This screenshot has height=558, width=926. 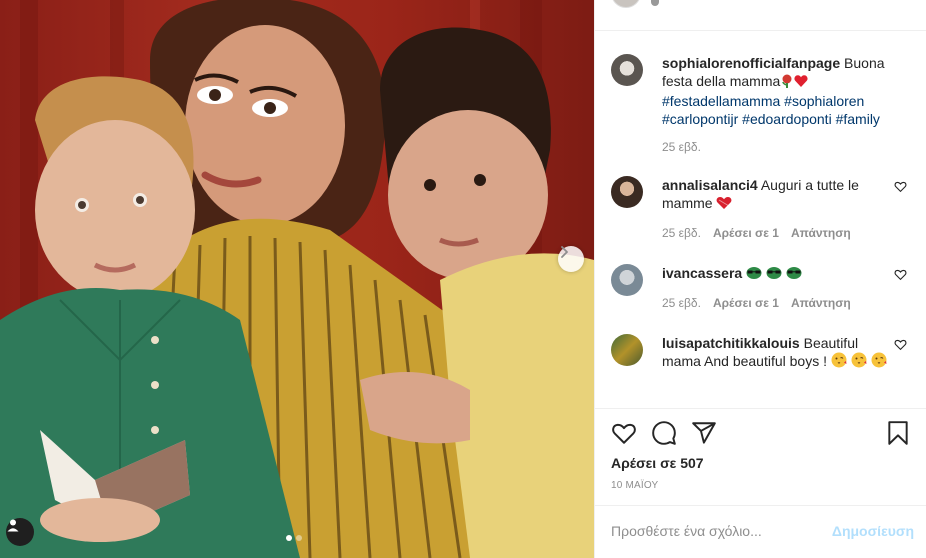 I want to click on chevron-right-icon, so click(x=564, y=252).